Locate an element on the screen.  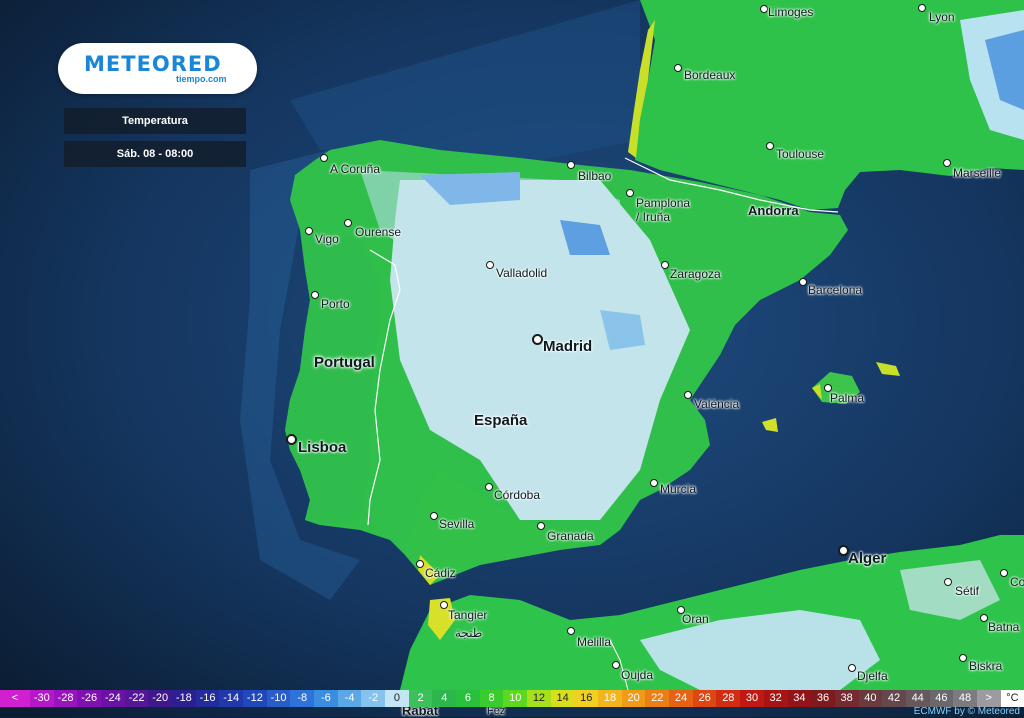
city-dot-biskra is located at coordinates (963, 658).